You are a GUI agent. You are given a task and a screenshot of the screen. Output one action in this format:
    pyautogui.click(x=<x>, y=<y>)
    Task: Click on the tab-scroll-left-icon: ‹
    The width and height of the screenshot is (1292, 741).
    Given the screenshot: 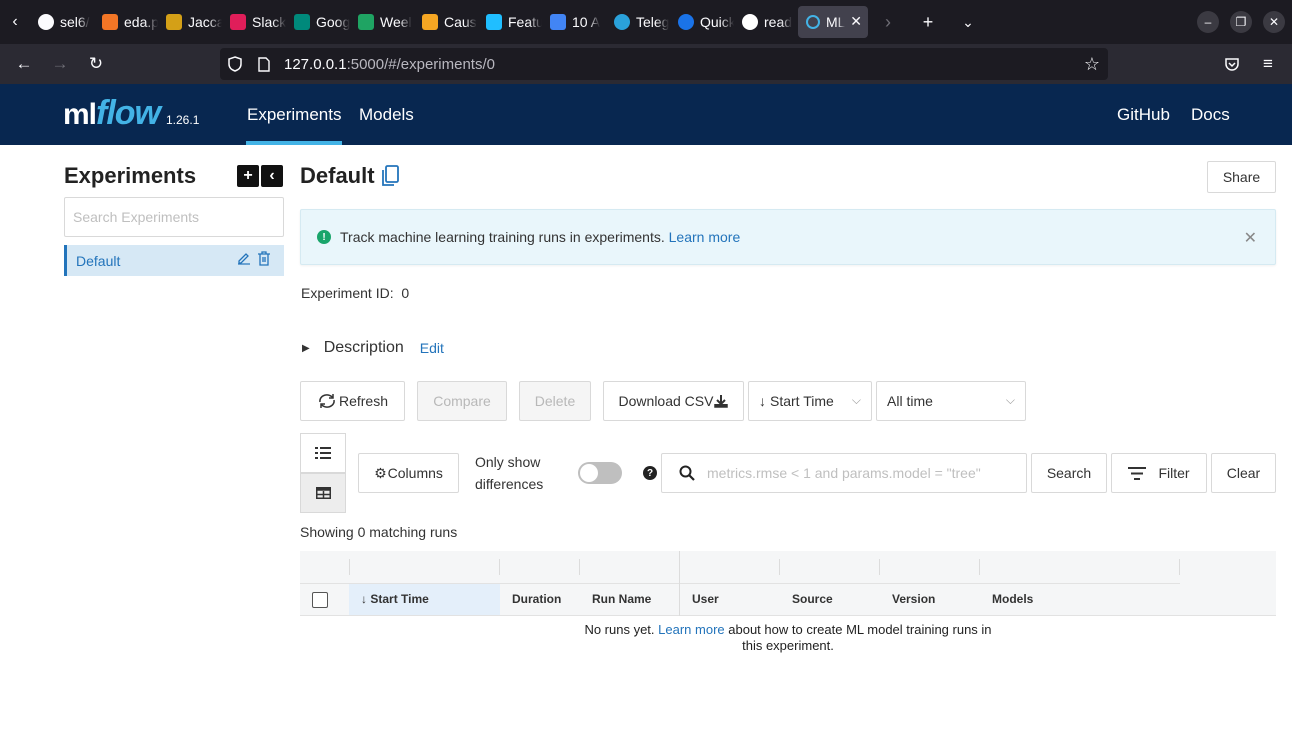 What is the action you would take?
    pyautogui.click(x=15, y=22)
    